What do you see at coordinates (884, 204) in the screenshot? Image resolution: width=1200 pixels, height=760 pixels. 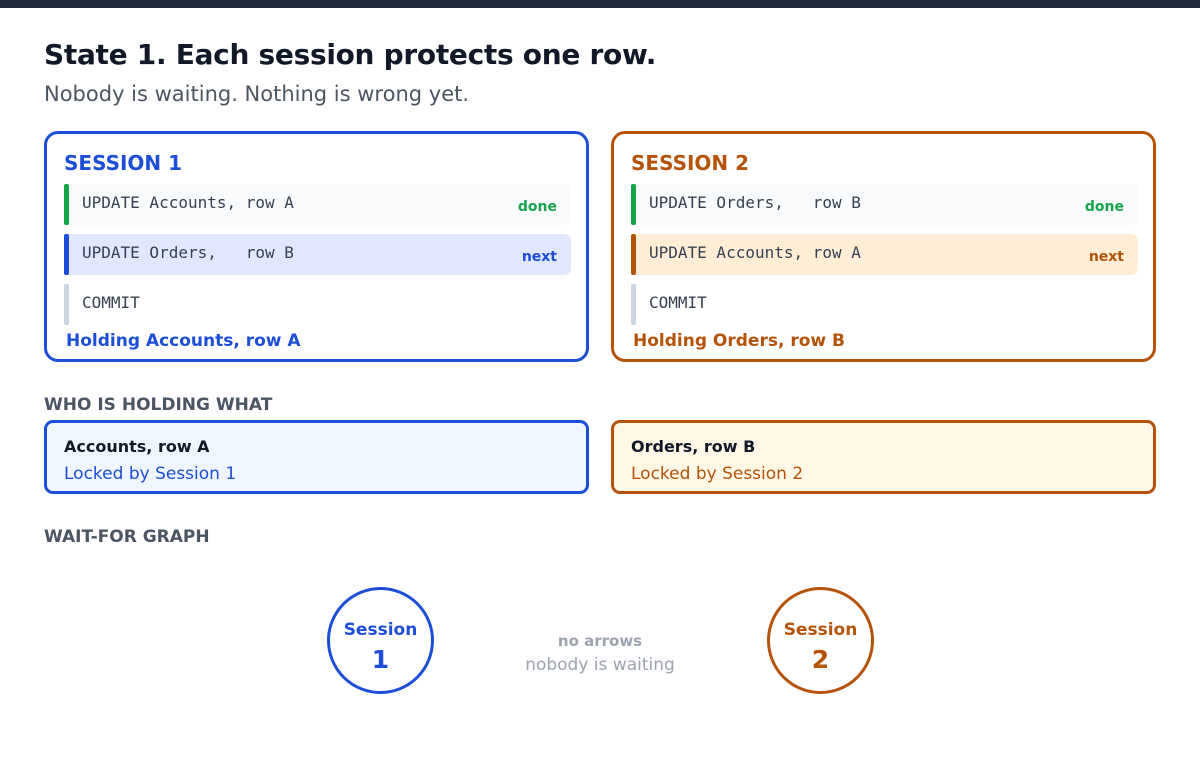 I see `statement-row: UPDATE Orders, row B done` at bounding box center [884, 204].